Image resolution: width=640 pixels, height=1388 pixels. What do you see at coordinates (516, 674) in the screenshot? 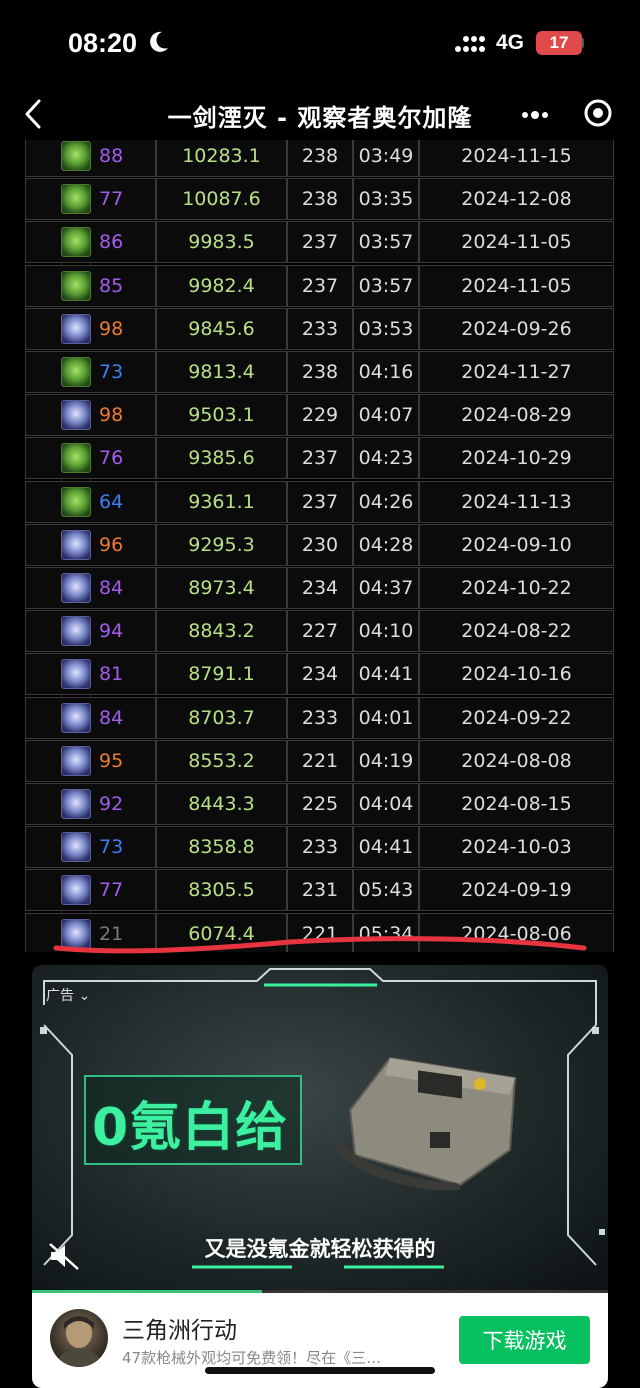
I see `date-value: 2024-10-16` at bounding box center [516, 674].